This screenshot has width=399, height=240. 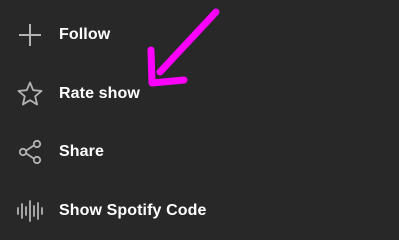 What do you see at coordinates (30, 35) in the screenshot?
I see `plus-icon` at bounding box center [30, 35].